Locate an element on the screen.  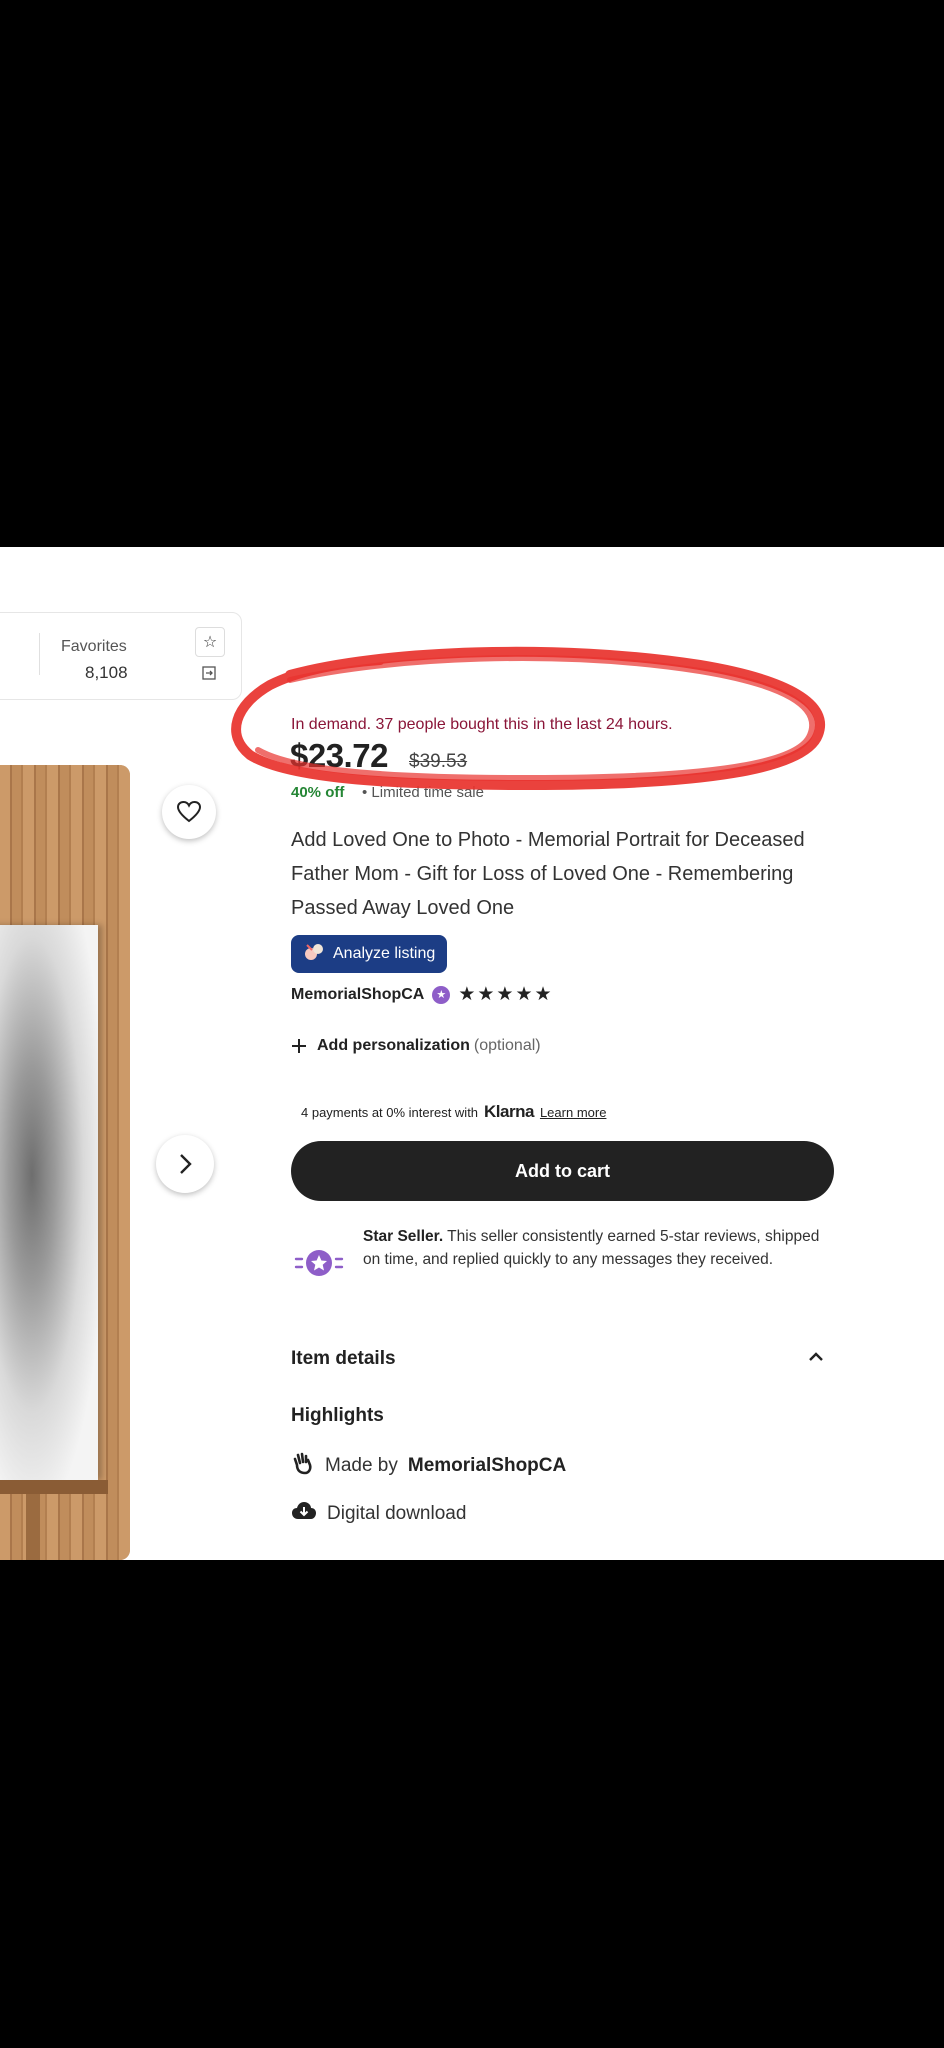
analyze-listing-label: Analyze listing is located at coordinates (384, 953).